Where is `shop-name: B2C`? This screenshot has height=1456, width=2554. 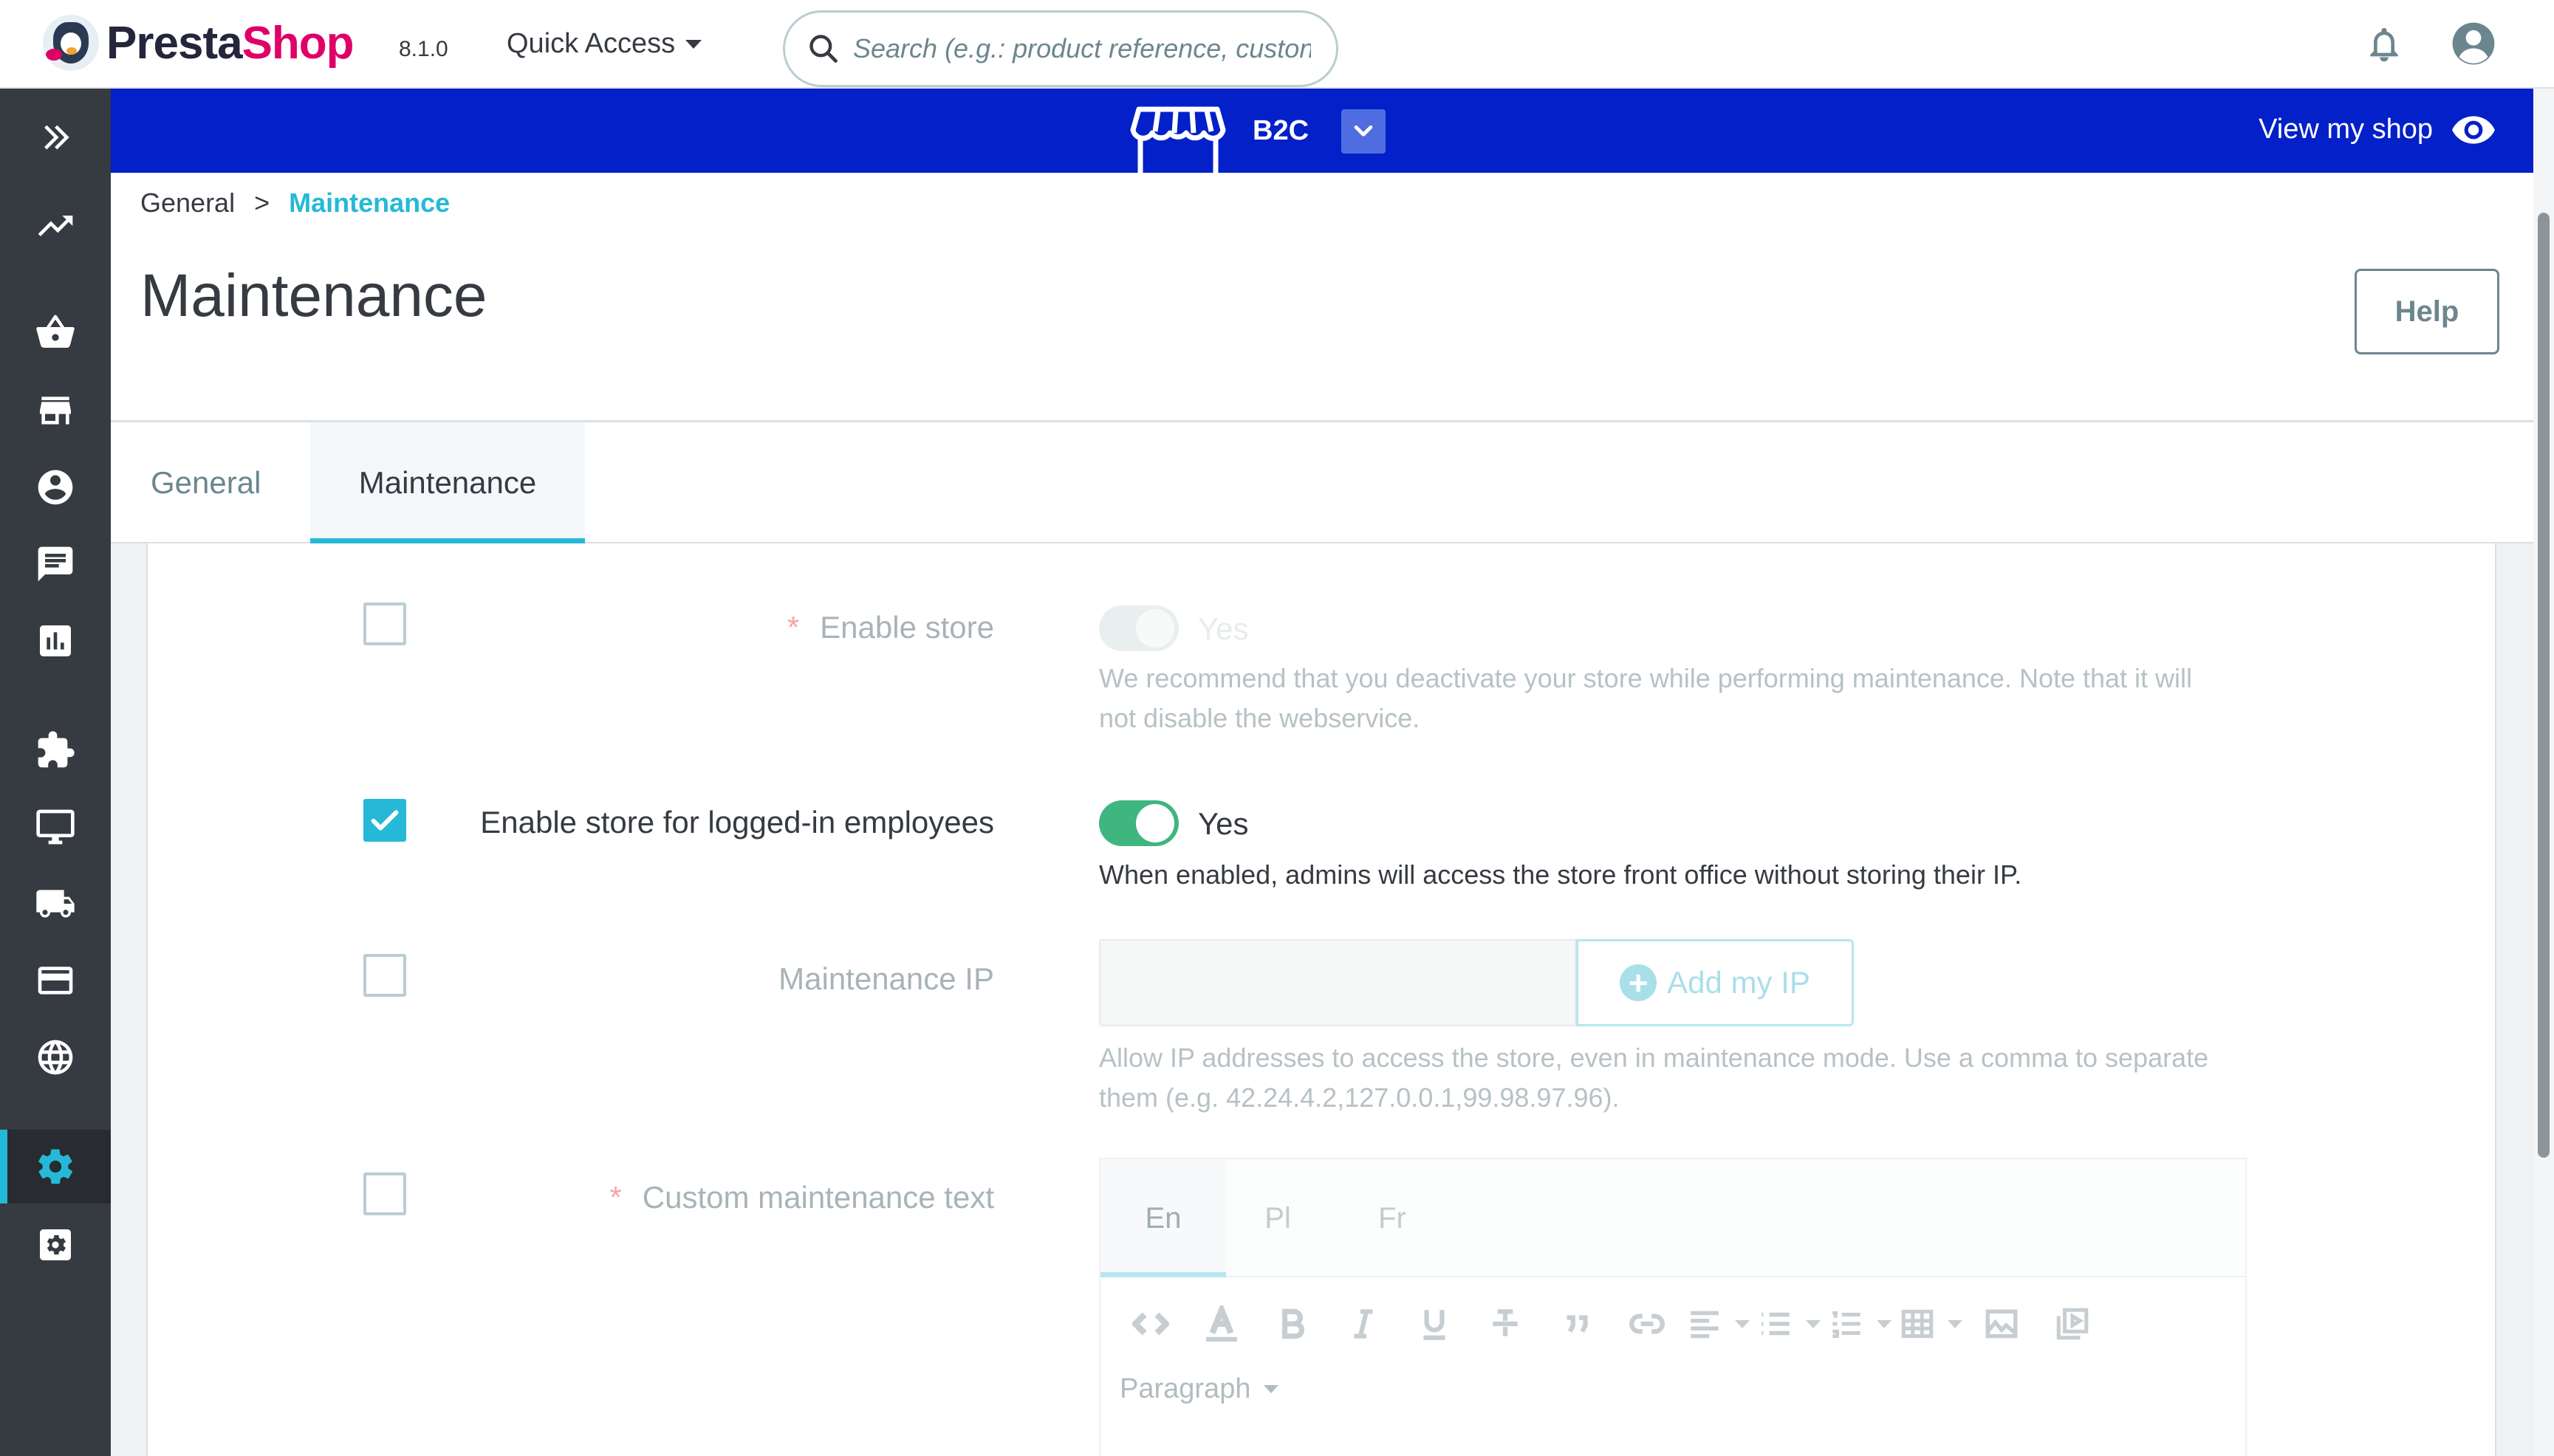
shop-name: B2C is located at coordinates (1281, 131).